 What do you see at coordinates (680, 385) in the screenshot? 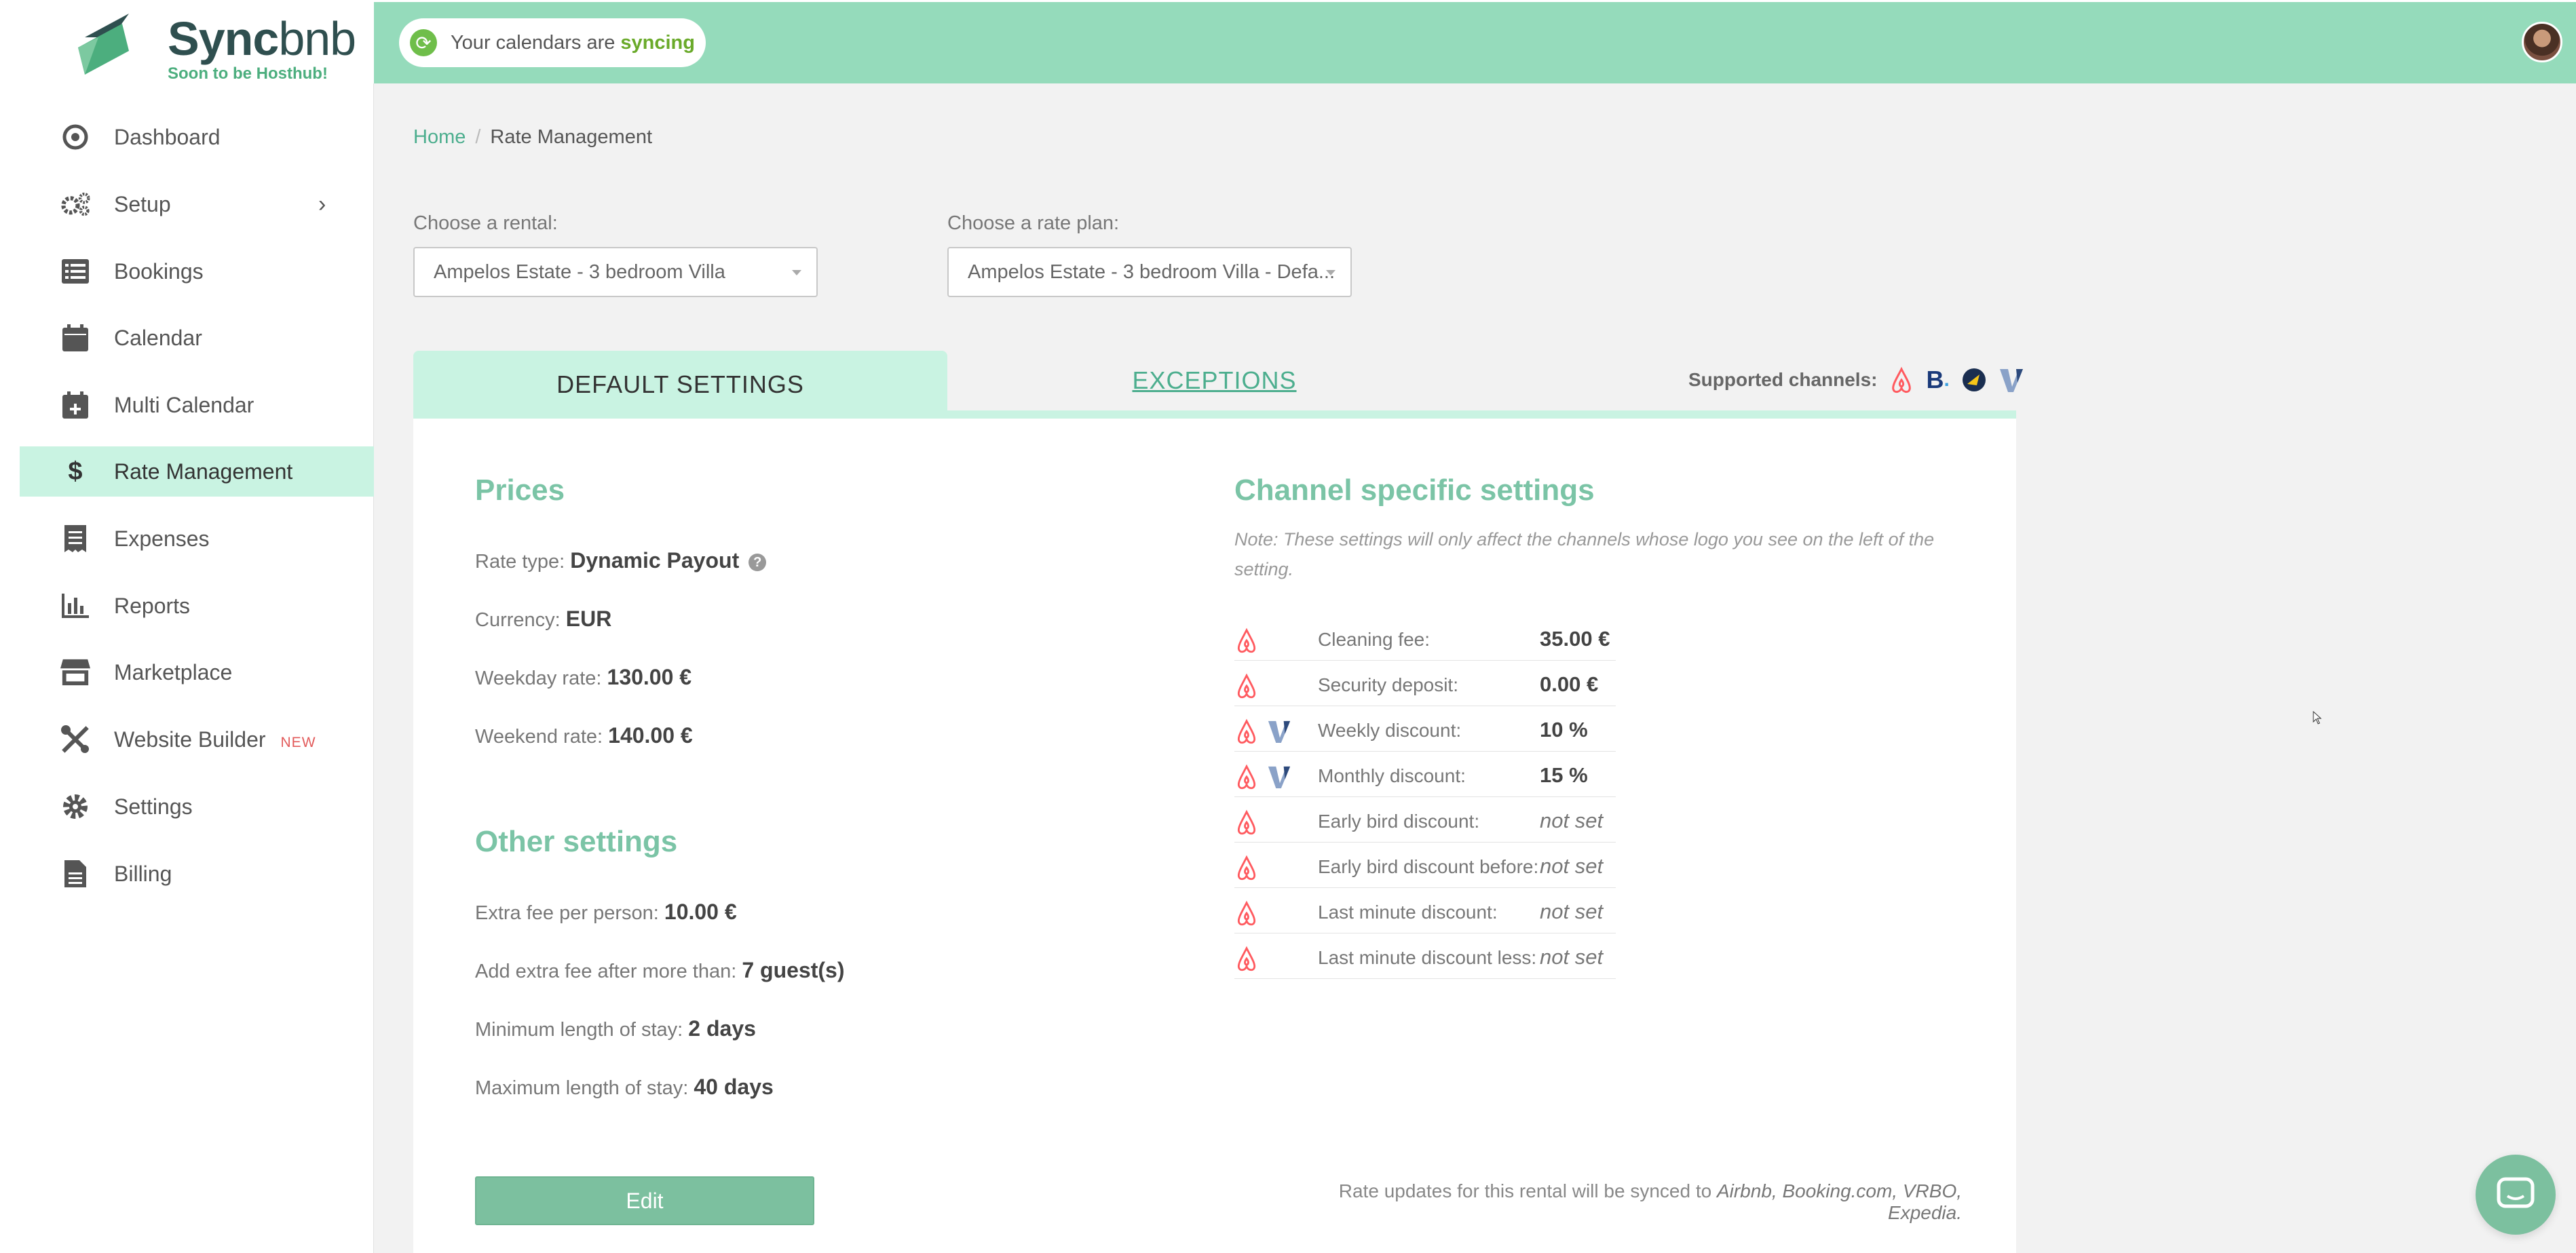
I see `tab-default-settings: DEFAULT SETTINGS` at bounding box center [680, 385].